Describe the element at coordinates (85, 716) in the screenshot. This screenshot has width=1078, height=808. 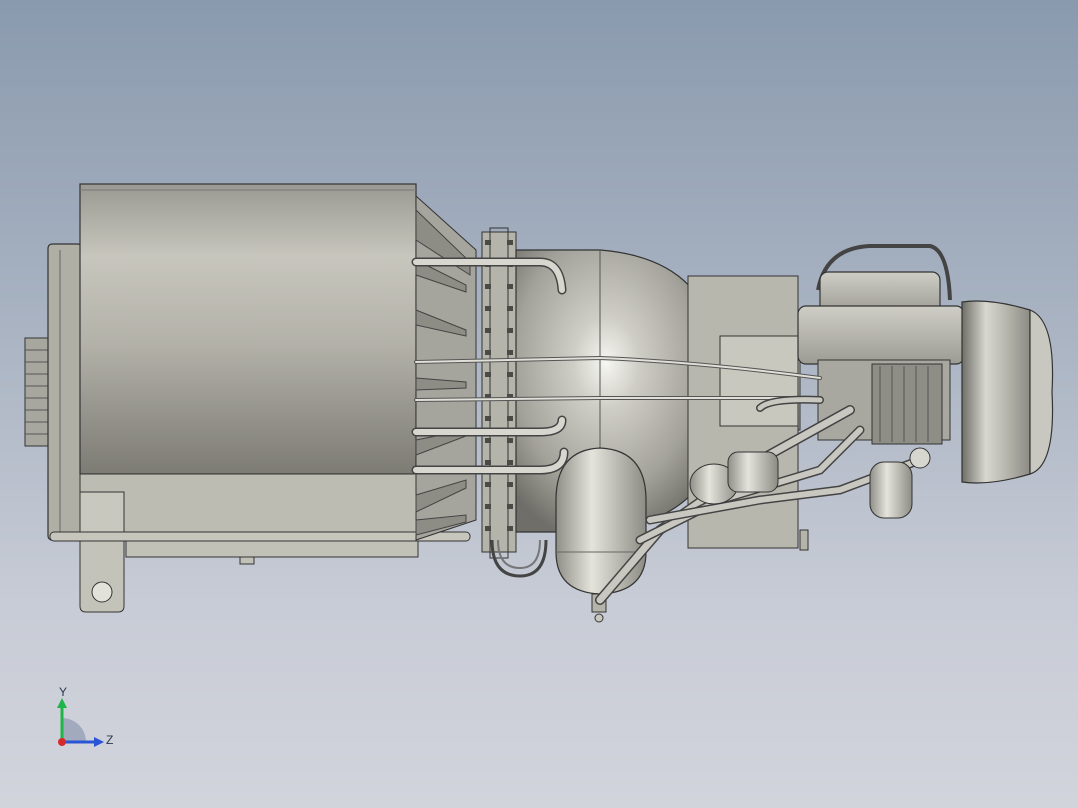
I see `axis-triad: Y Z` at that location.